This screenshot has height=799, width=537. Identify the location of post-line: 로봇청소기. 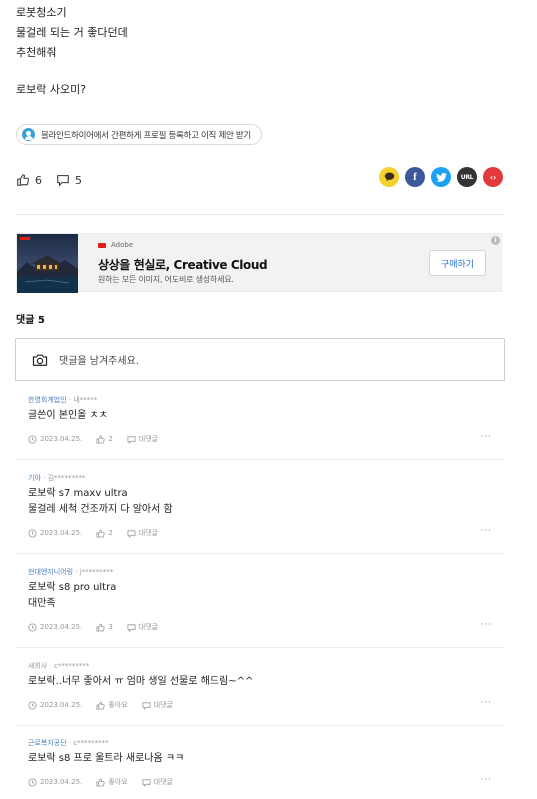
(41, 12).